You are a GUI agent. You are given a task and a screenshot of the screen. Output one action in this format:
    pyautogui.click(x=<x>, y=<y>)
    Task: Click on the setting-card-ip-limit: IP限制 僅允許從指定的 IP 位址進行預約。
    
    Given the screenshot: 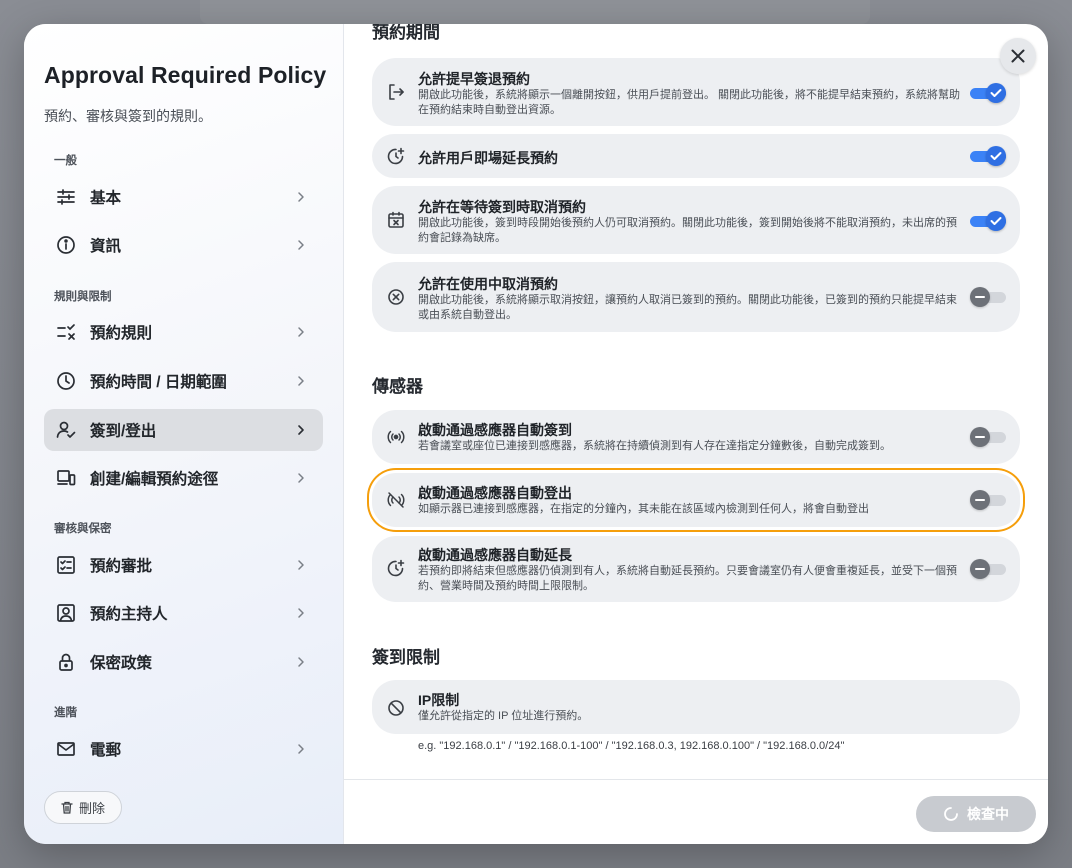 What is the action you would take?
    pyautogui.click(x=696, y=707)
    